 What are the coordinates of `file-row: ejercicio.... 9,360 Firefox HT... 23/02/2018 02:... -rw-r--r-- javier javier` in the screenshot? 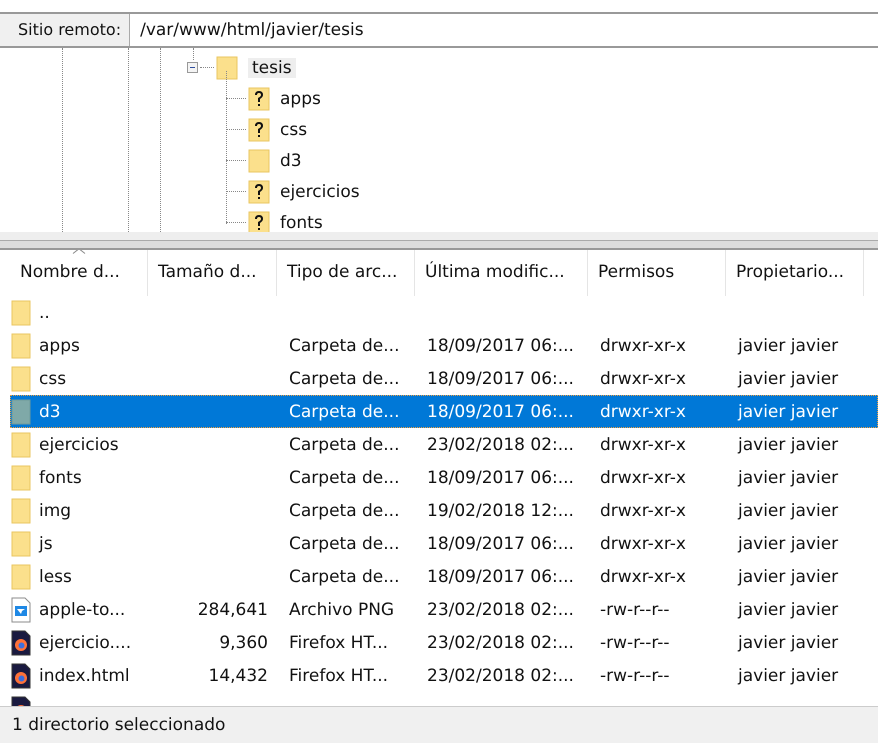 It's located at (444, 642).